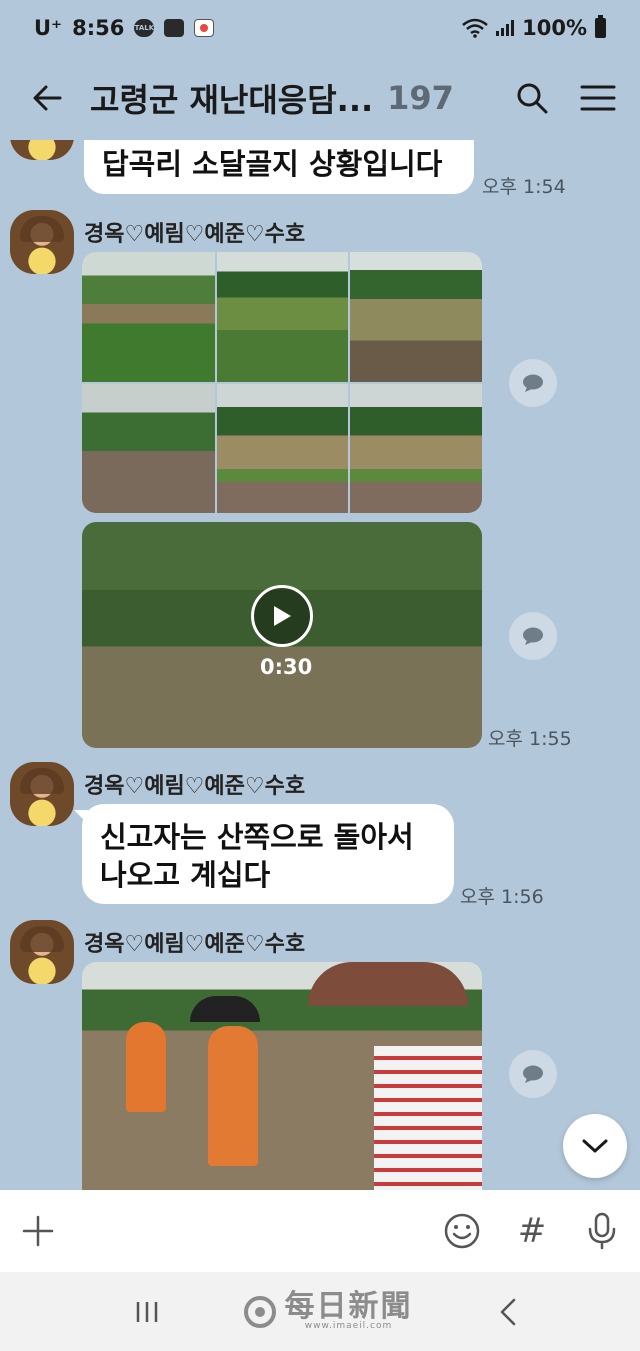  I want to click on carrier-label: U⁺, so click(48, 28).